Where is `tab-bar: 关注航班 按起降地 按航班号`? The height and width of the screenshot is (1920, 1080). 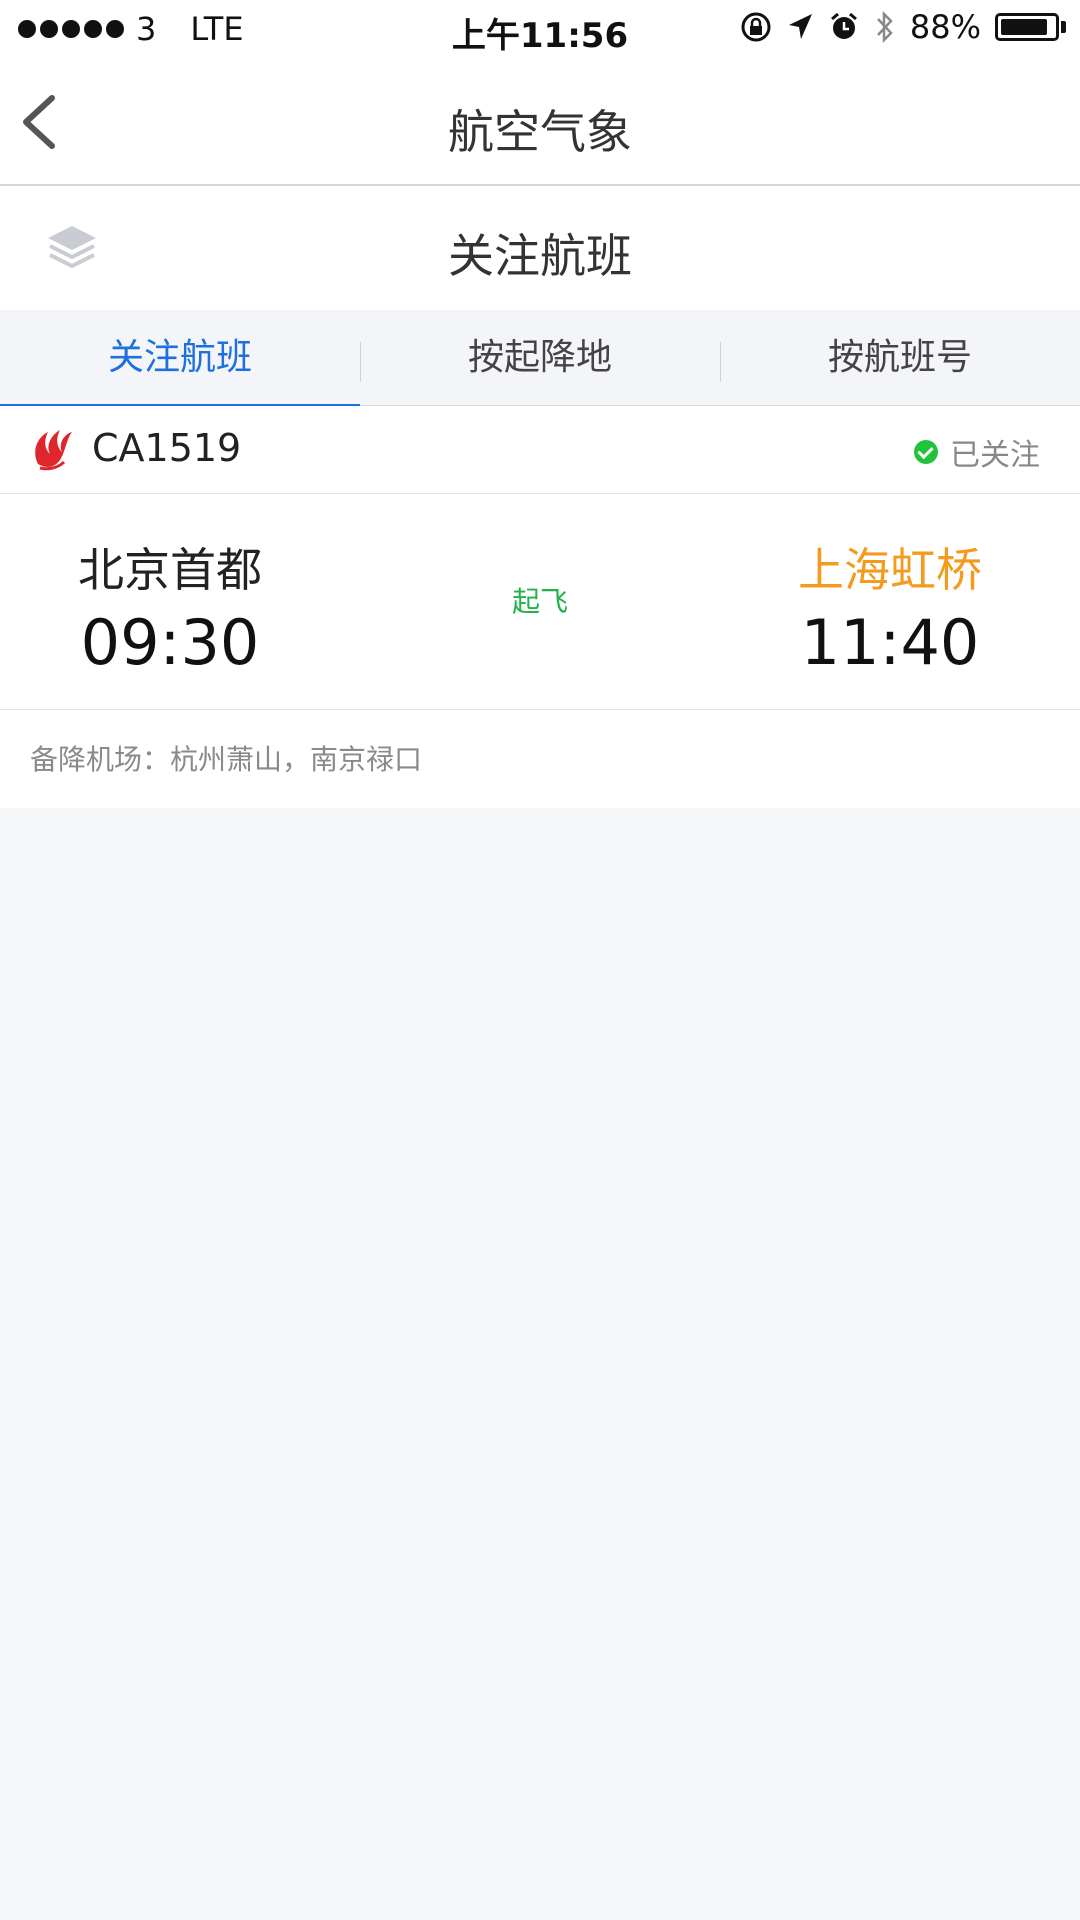
tab-bar: 关注航班 按起降地 按航班号 is located at coordinates (540, 358).